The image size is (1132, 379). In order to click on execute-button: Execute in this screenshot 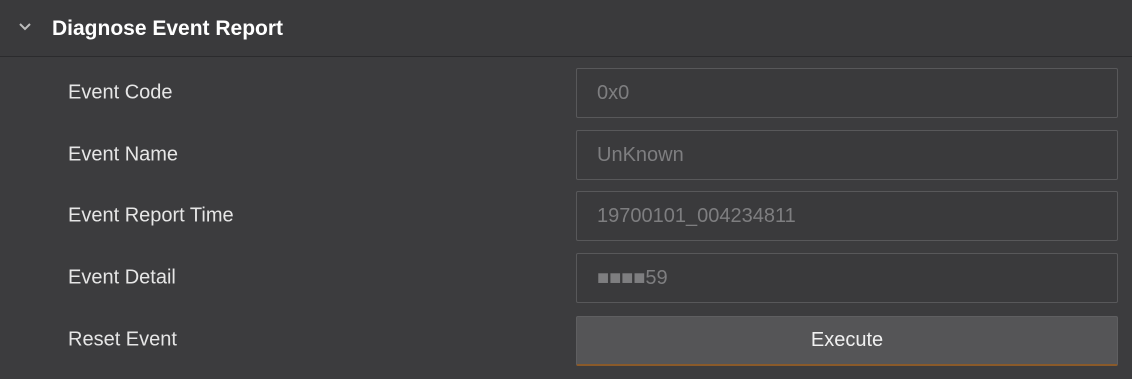, I will do `click(847, 341)`.